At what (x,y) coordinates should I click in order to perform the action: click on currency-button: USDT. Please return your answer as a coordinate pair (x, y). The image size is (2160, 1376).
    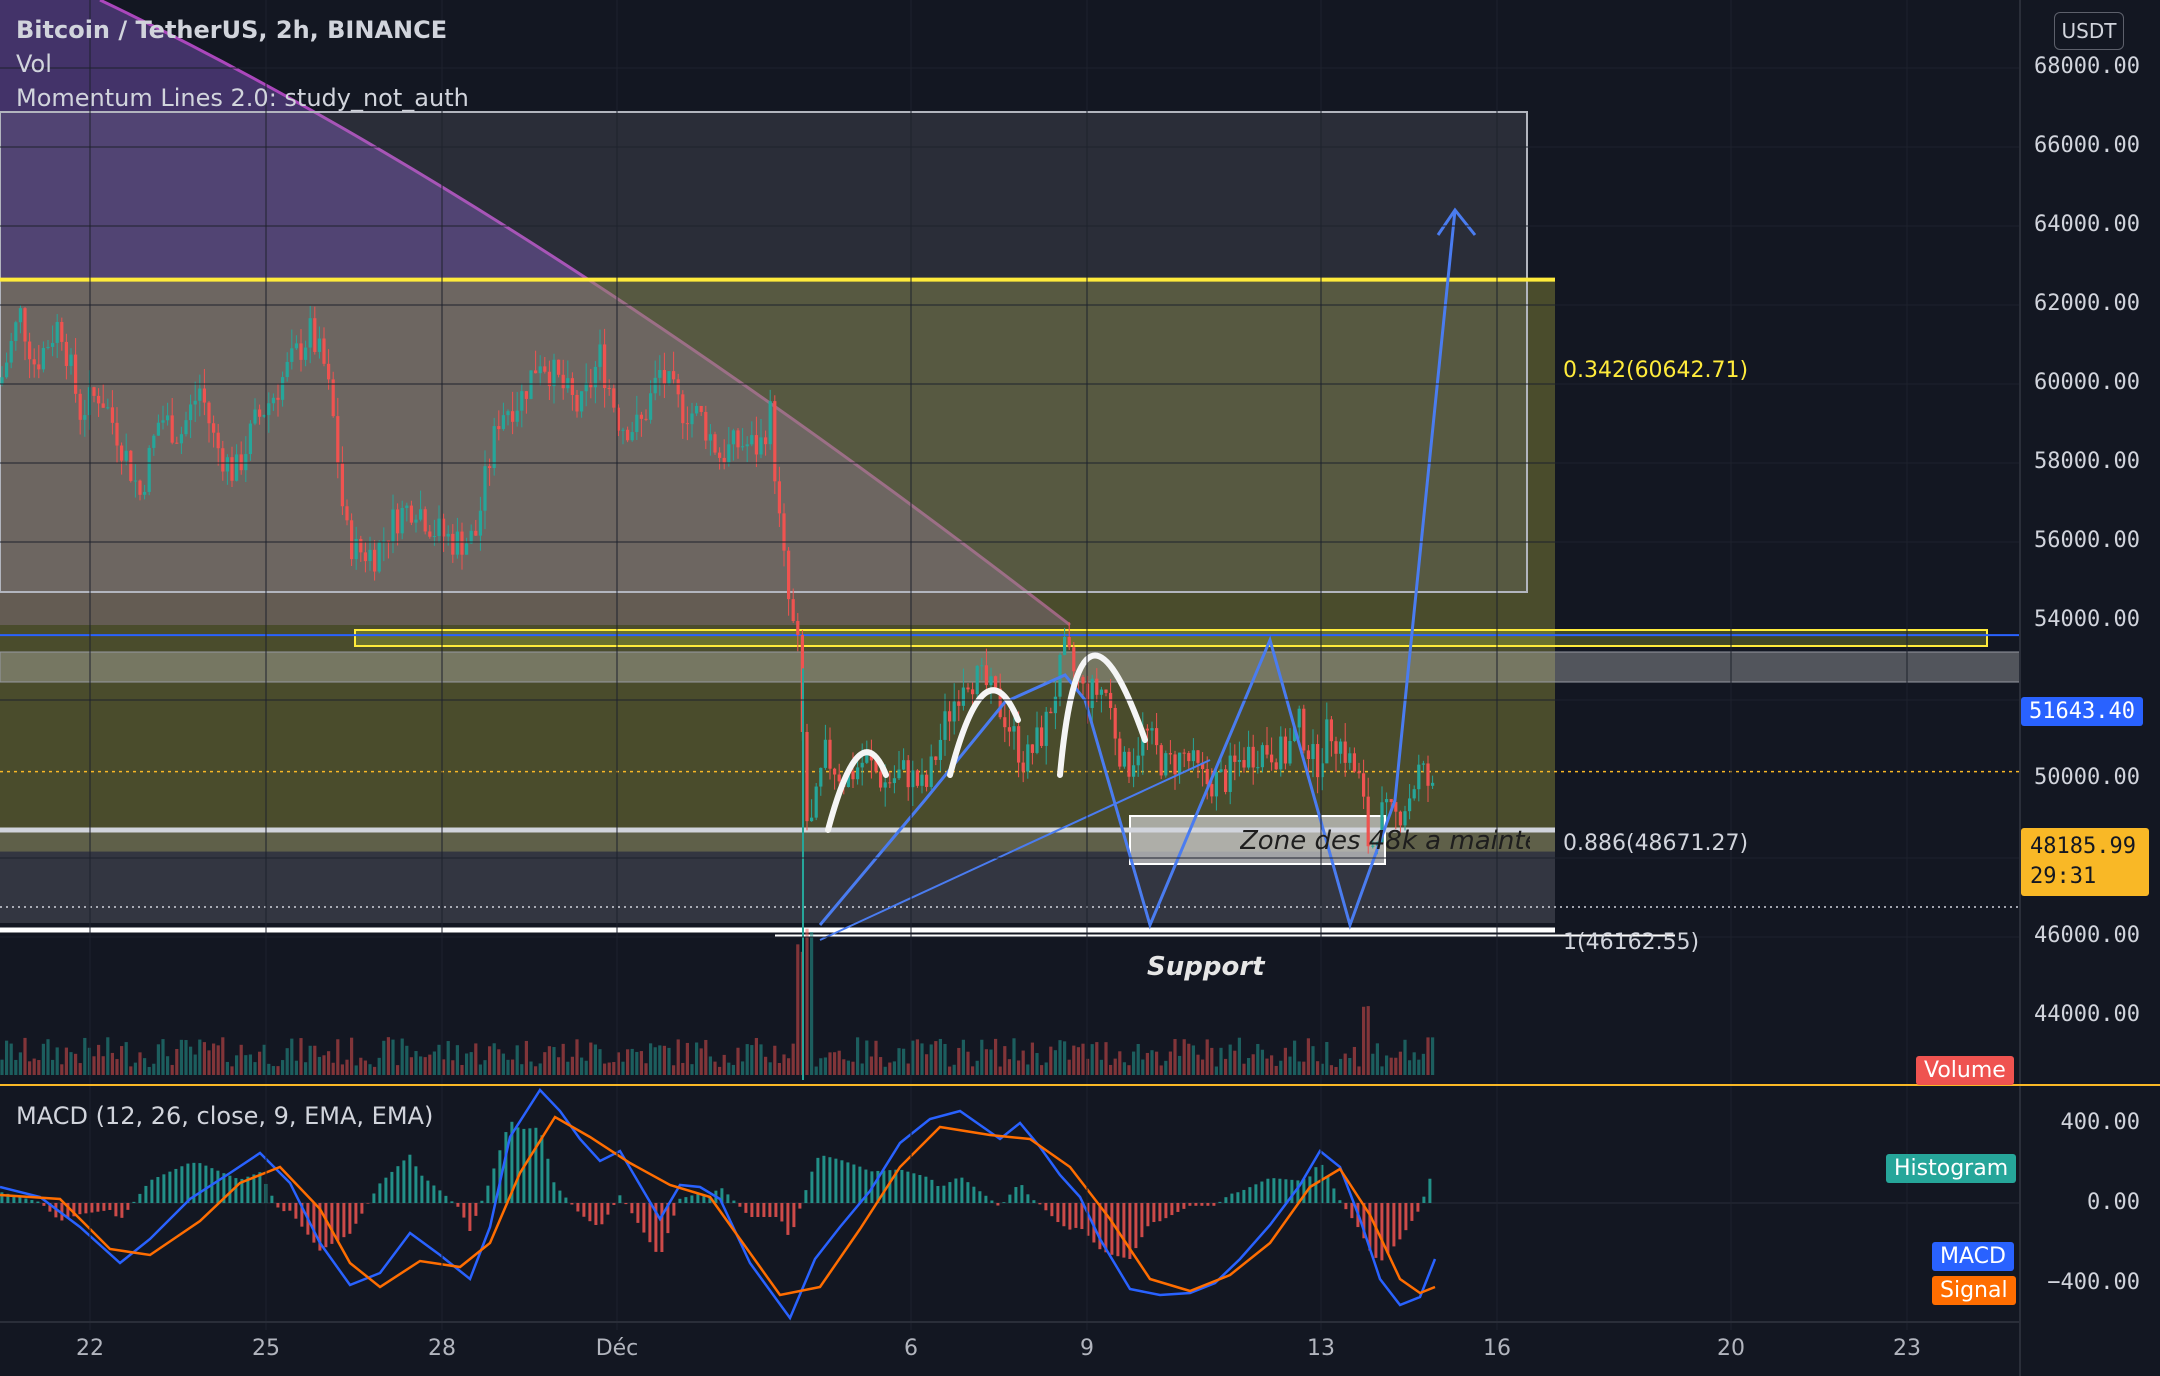
    Looking at the image, I should click on (2089, 31).